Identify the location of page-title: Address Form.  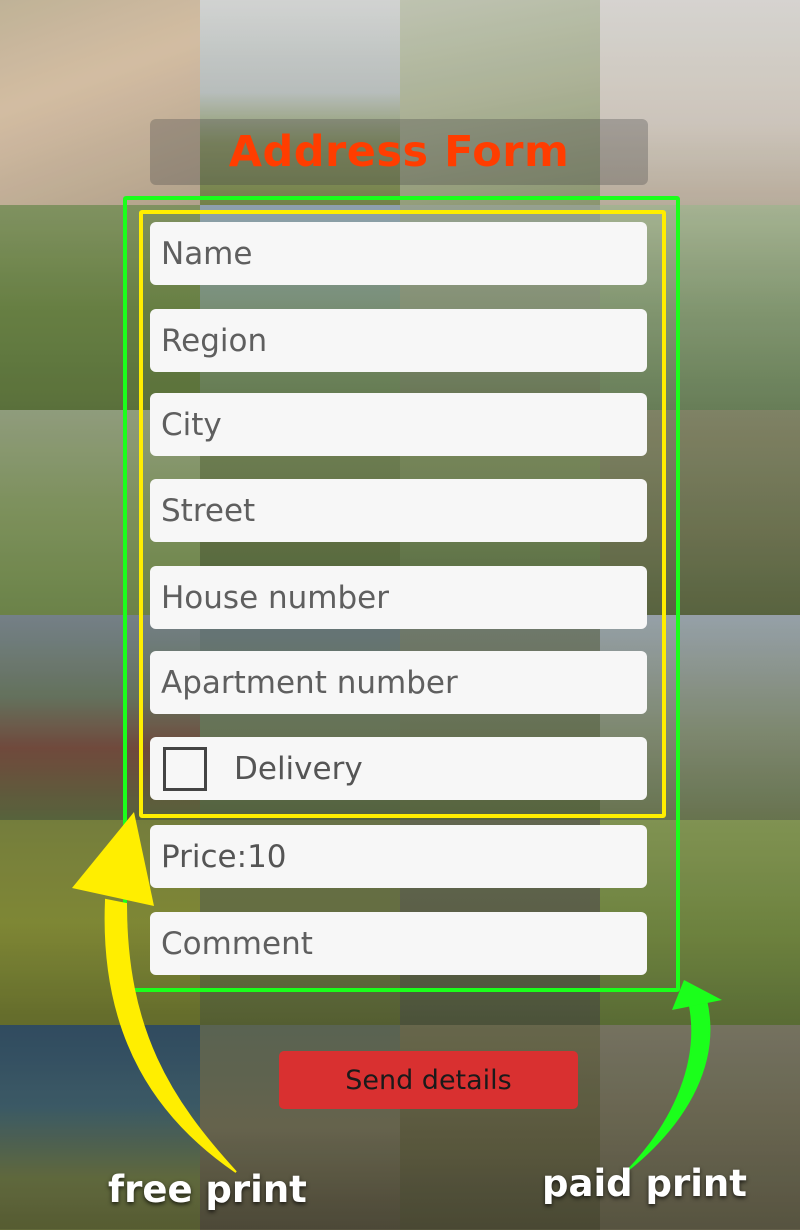
(399, 152).